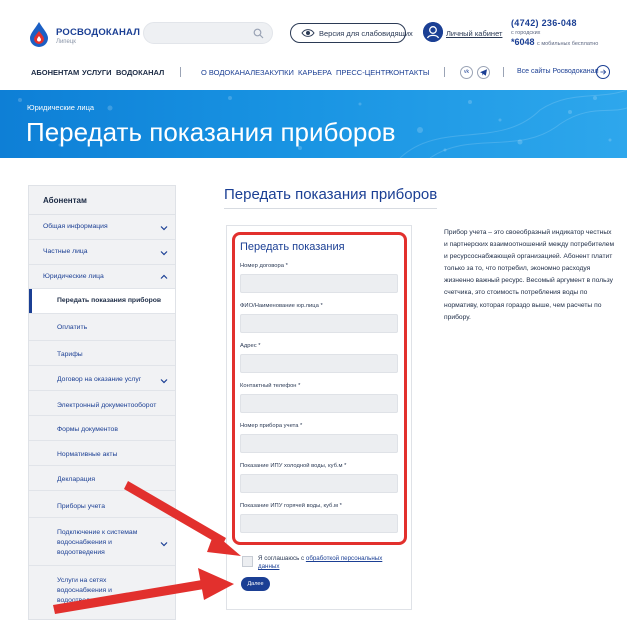 The image size is (627, 620). Describe the element at coordinates (73, 276) in the screenshot. I see `sidebar-item-label: Юридические лица` at that location.